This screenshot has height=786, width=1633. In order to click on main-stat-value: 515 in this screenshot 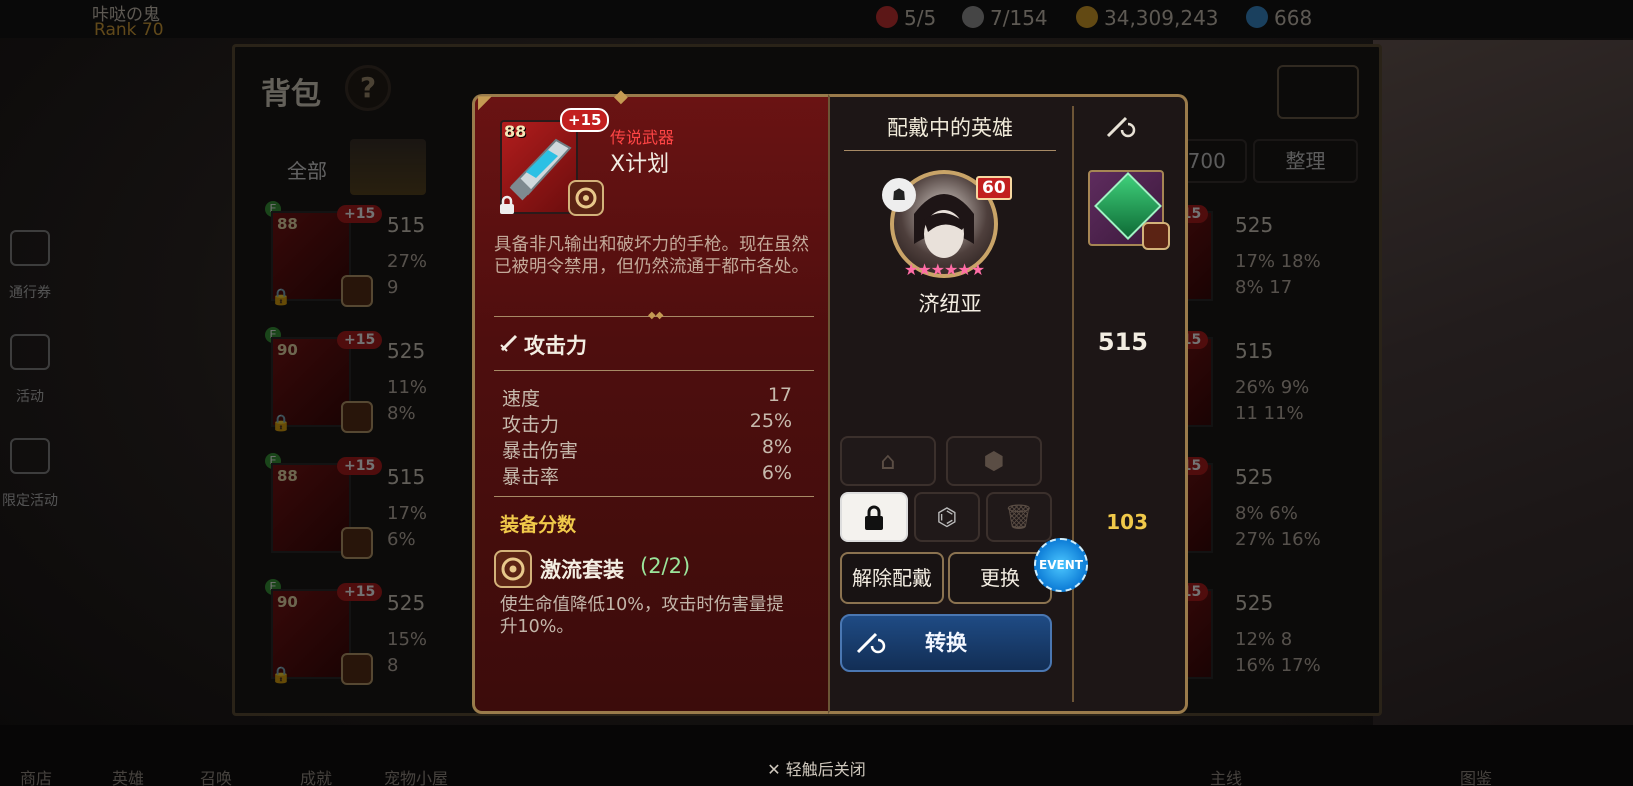, I will do `click(1122, 342)`.